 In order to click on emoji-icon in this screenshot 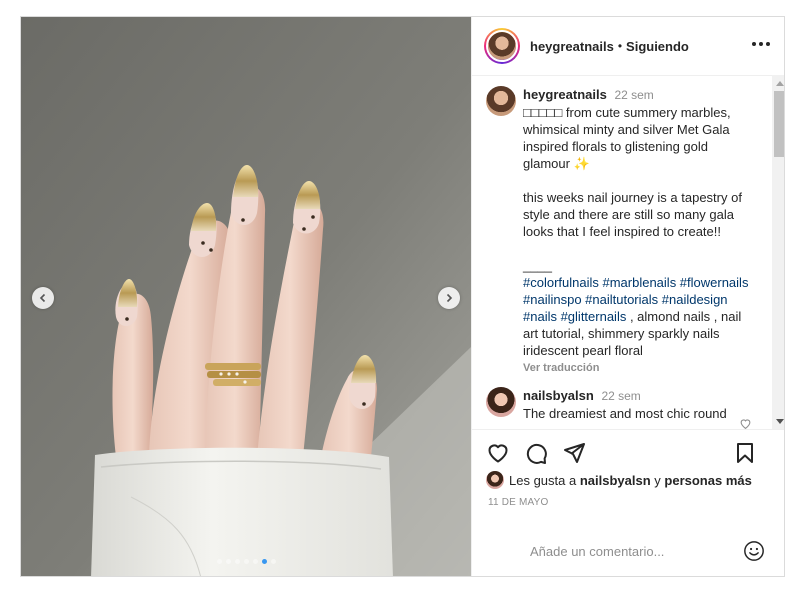, I will do `click(754, 551)`.